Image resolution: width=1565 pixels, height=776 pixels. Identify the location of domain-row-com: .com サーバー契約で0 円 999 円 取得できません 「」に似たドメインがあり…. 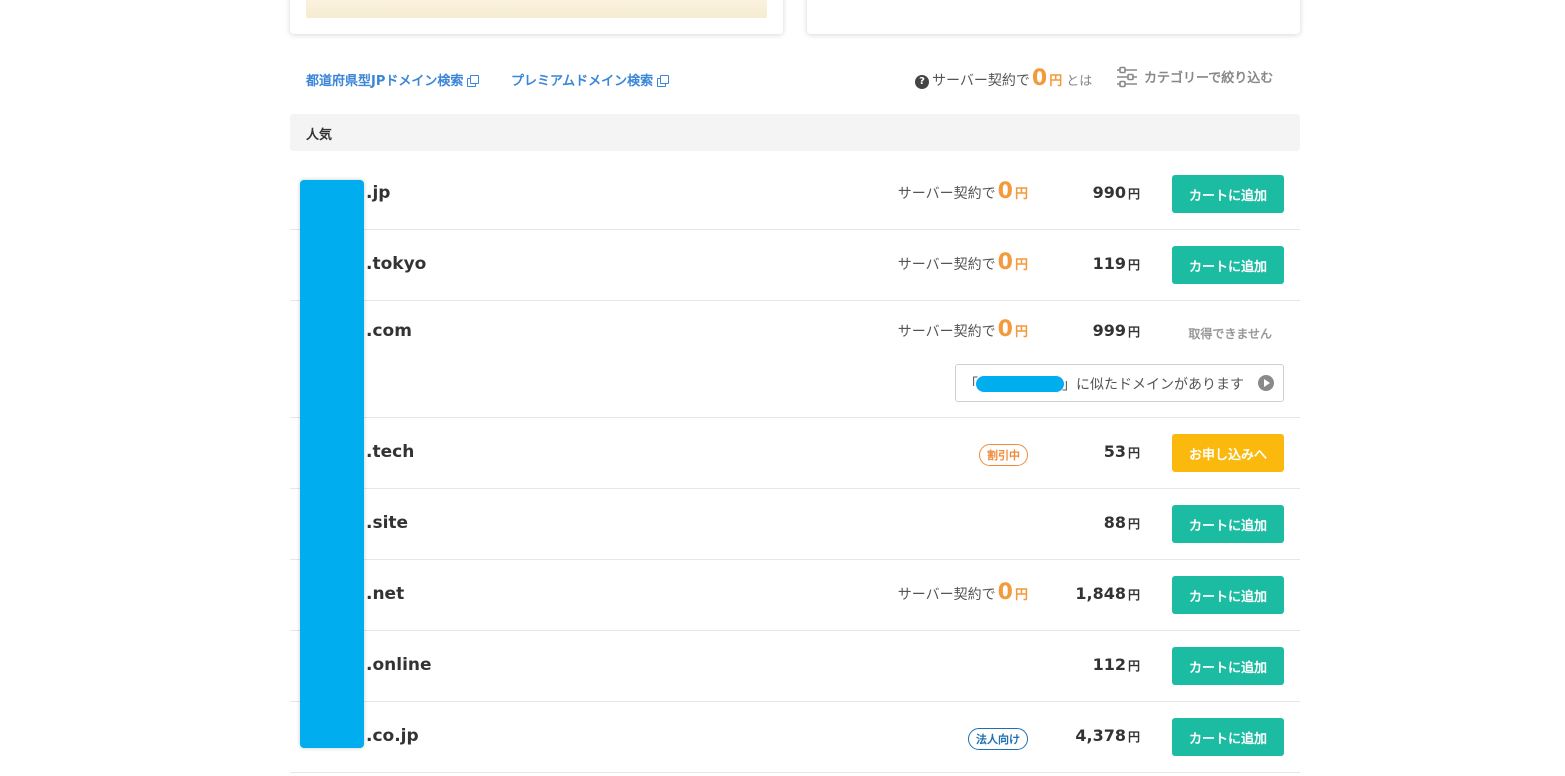
(795, 359).